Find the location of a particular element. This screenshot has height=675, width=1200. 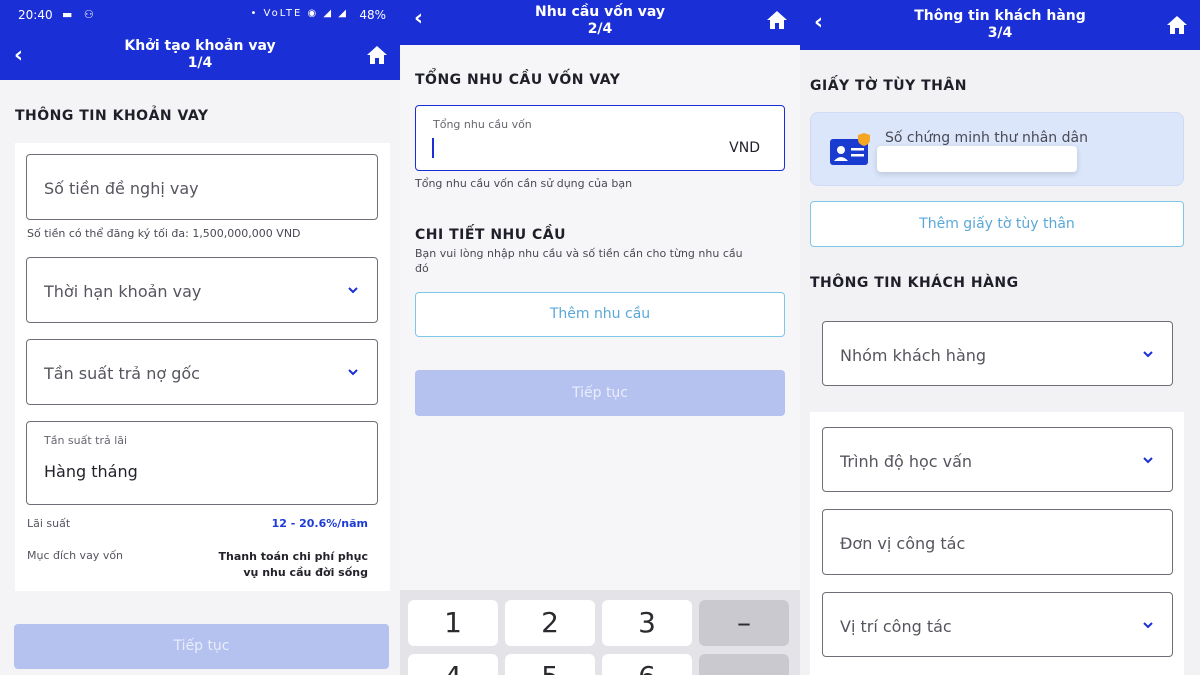

numeric-keypad: 1 2 3 – 4 5 6 is located at coordinates (600, 632).